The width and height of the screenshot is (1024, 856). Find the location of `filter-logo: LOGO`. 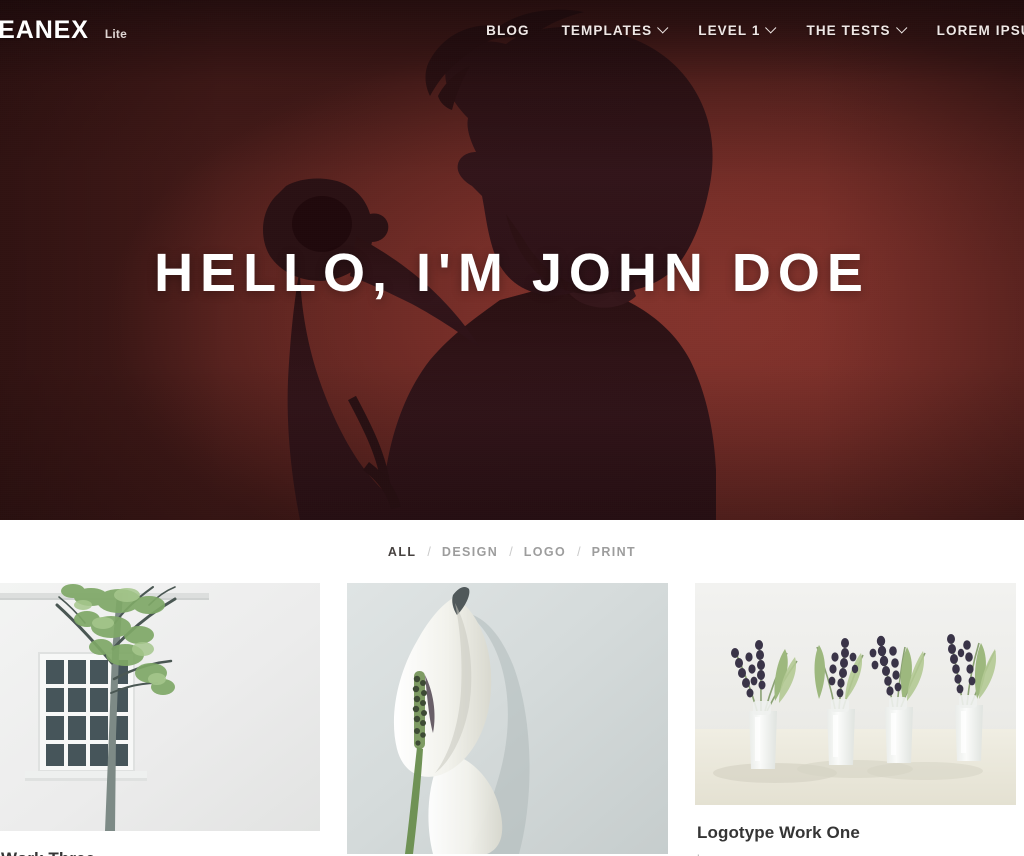

filter-logo: LOGO is located at coordinates (545, 552).